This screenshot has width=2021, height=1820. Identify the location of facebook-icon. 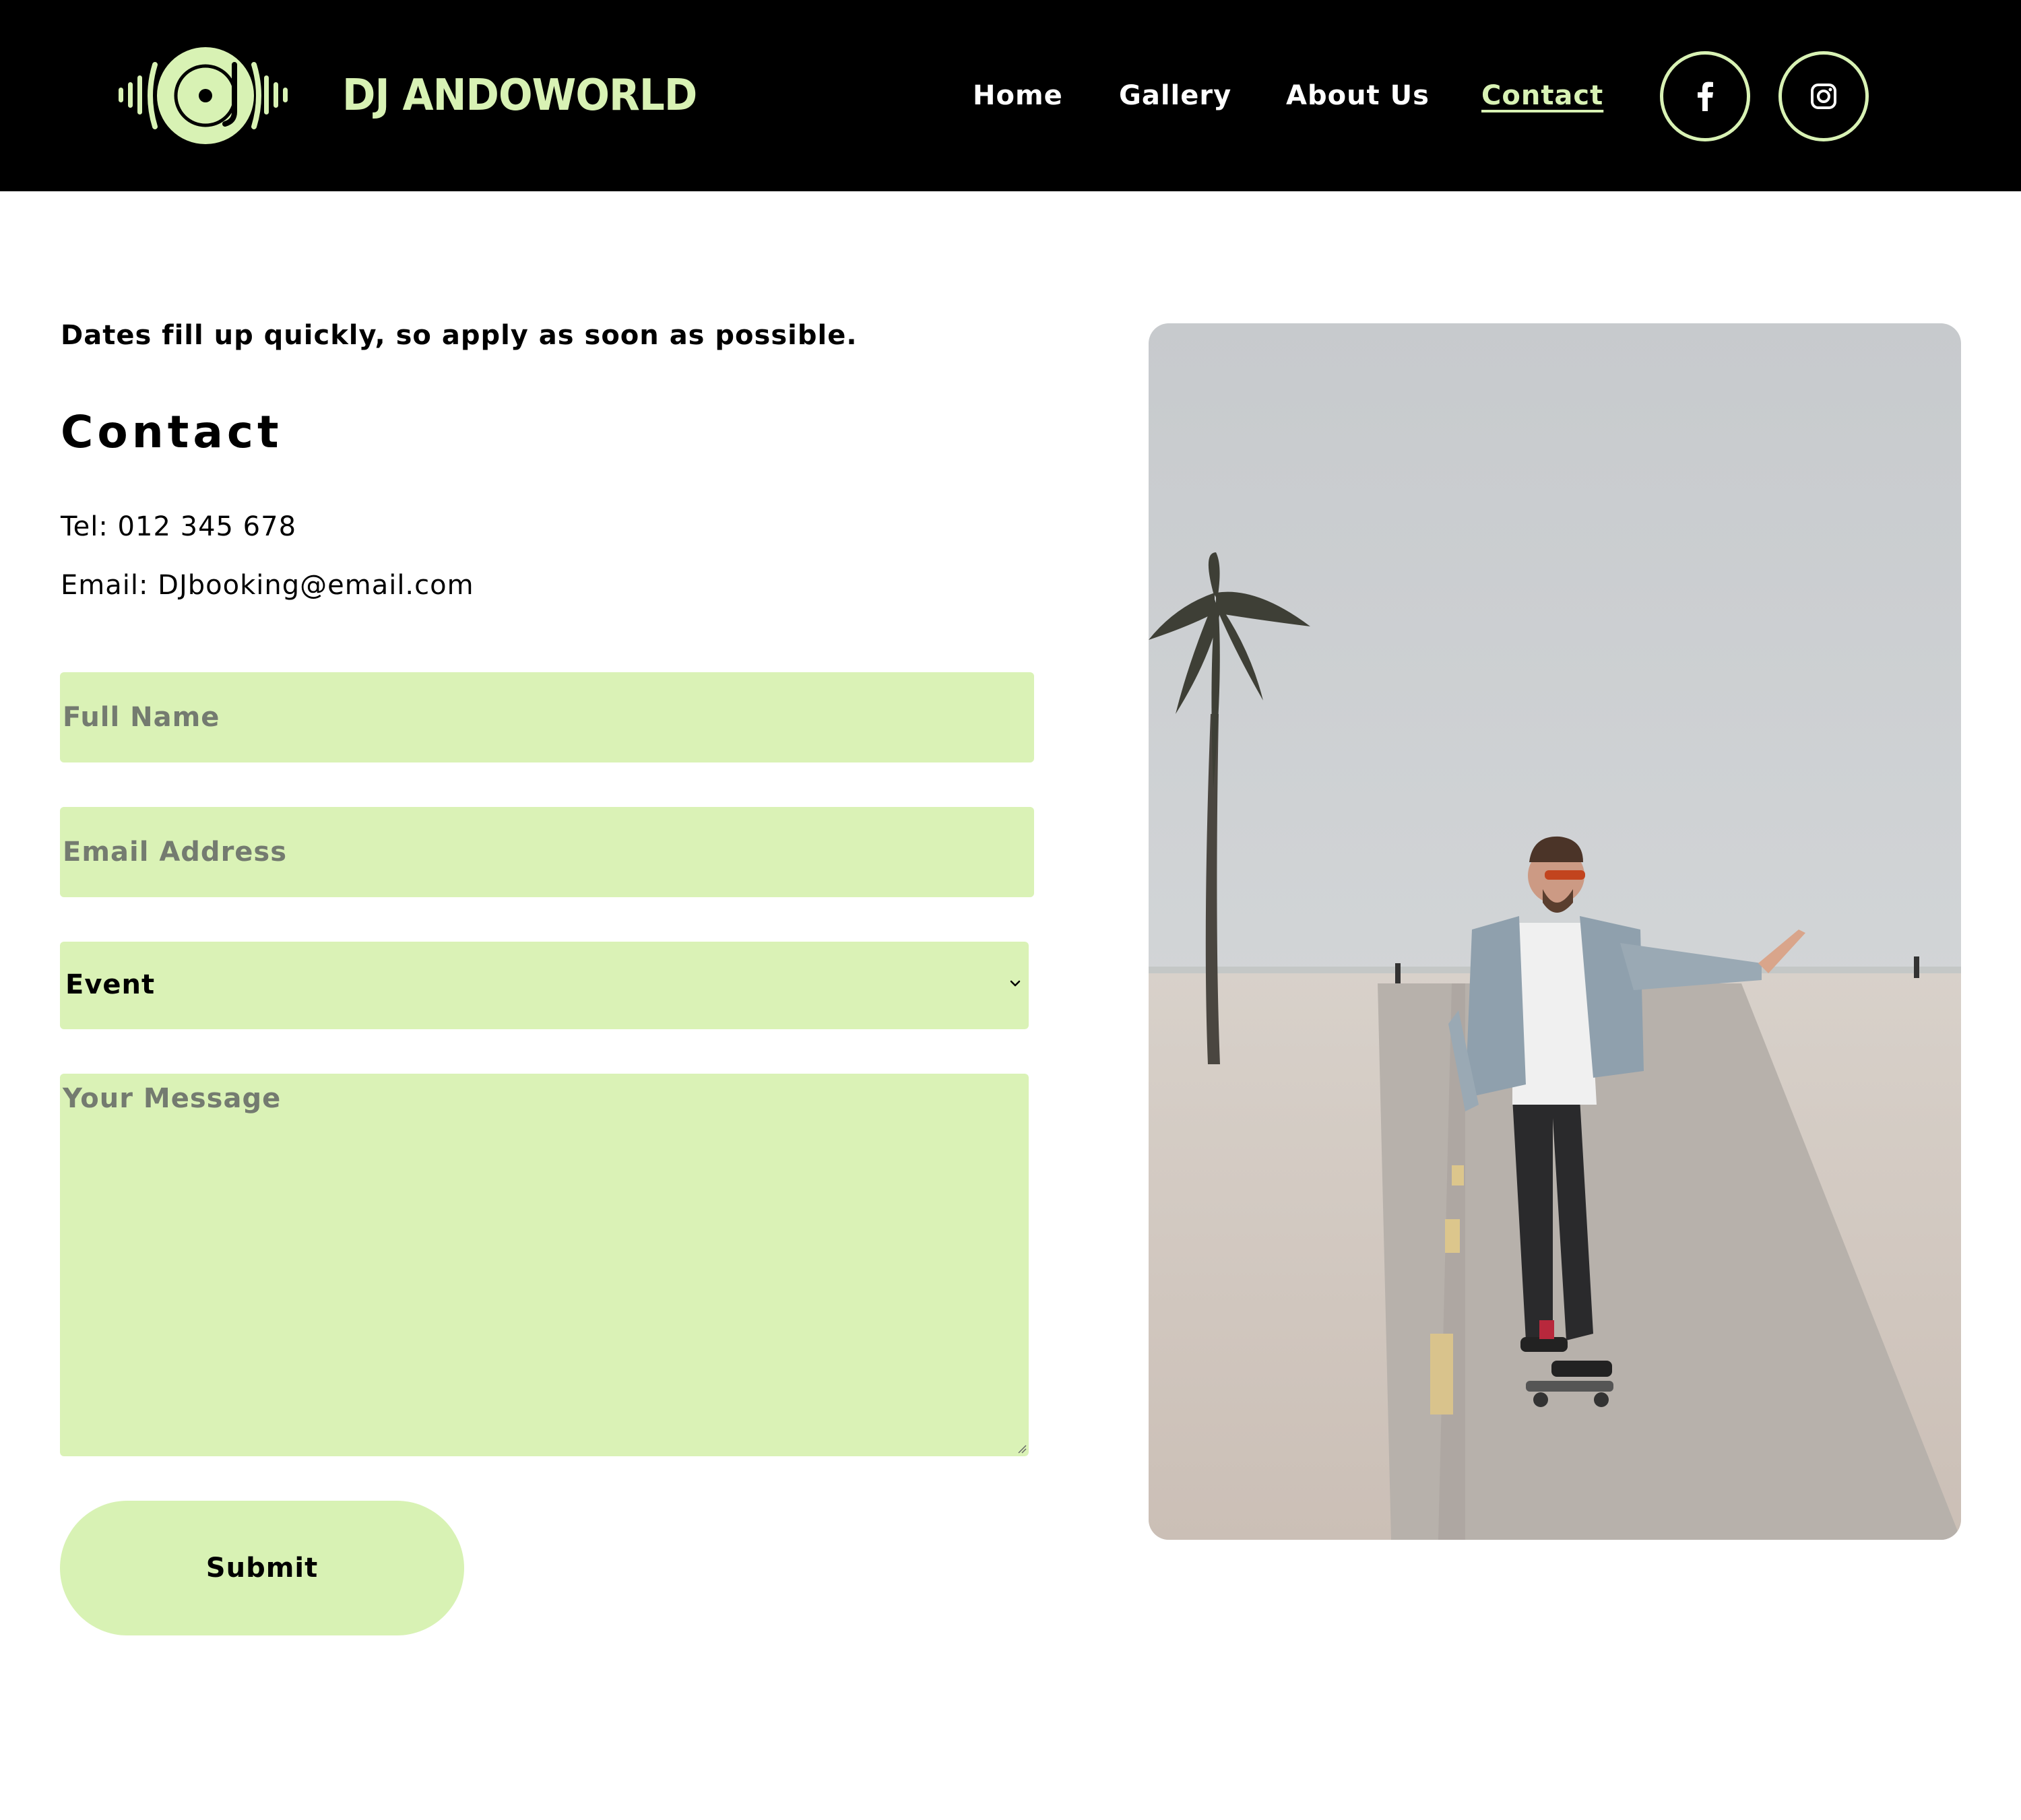
(1705, 96).